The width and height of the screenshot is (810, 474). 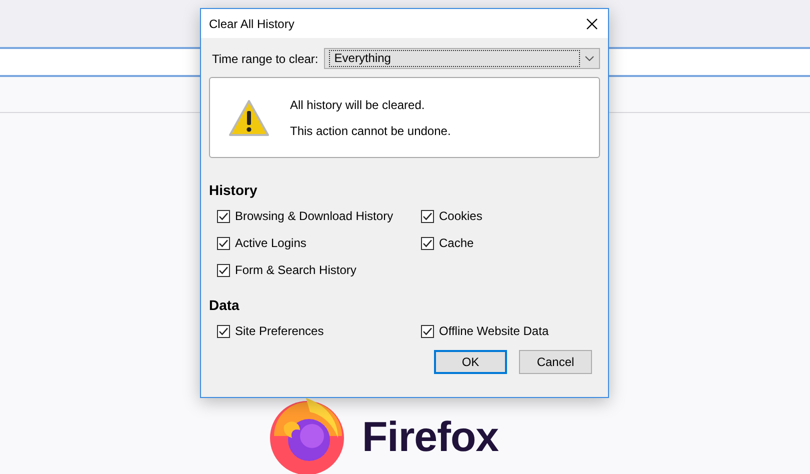 I want to click on checkbox-label: Site Preferences, so click(x=279, y=331).